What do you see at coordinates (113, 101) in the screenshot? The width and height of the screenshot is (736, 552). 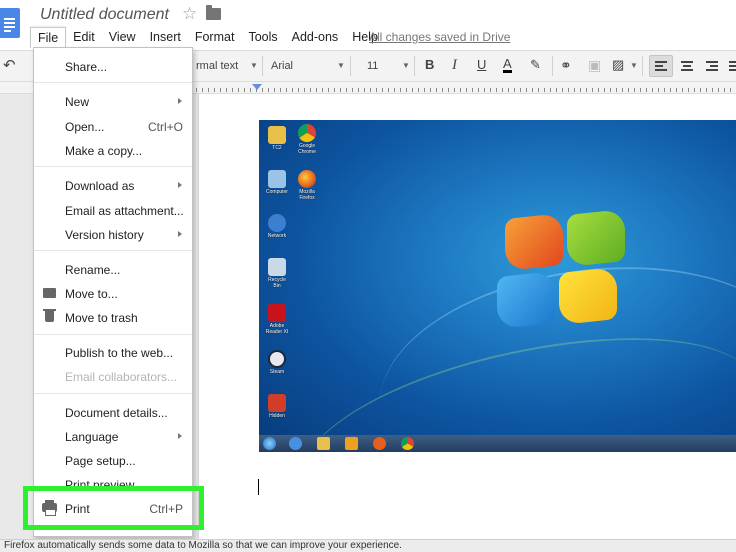 I see `menu-new: New` at bounding box center [113, 101].